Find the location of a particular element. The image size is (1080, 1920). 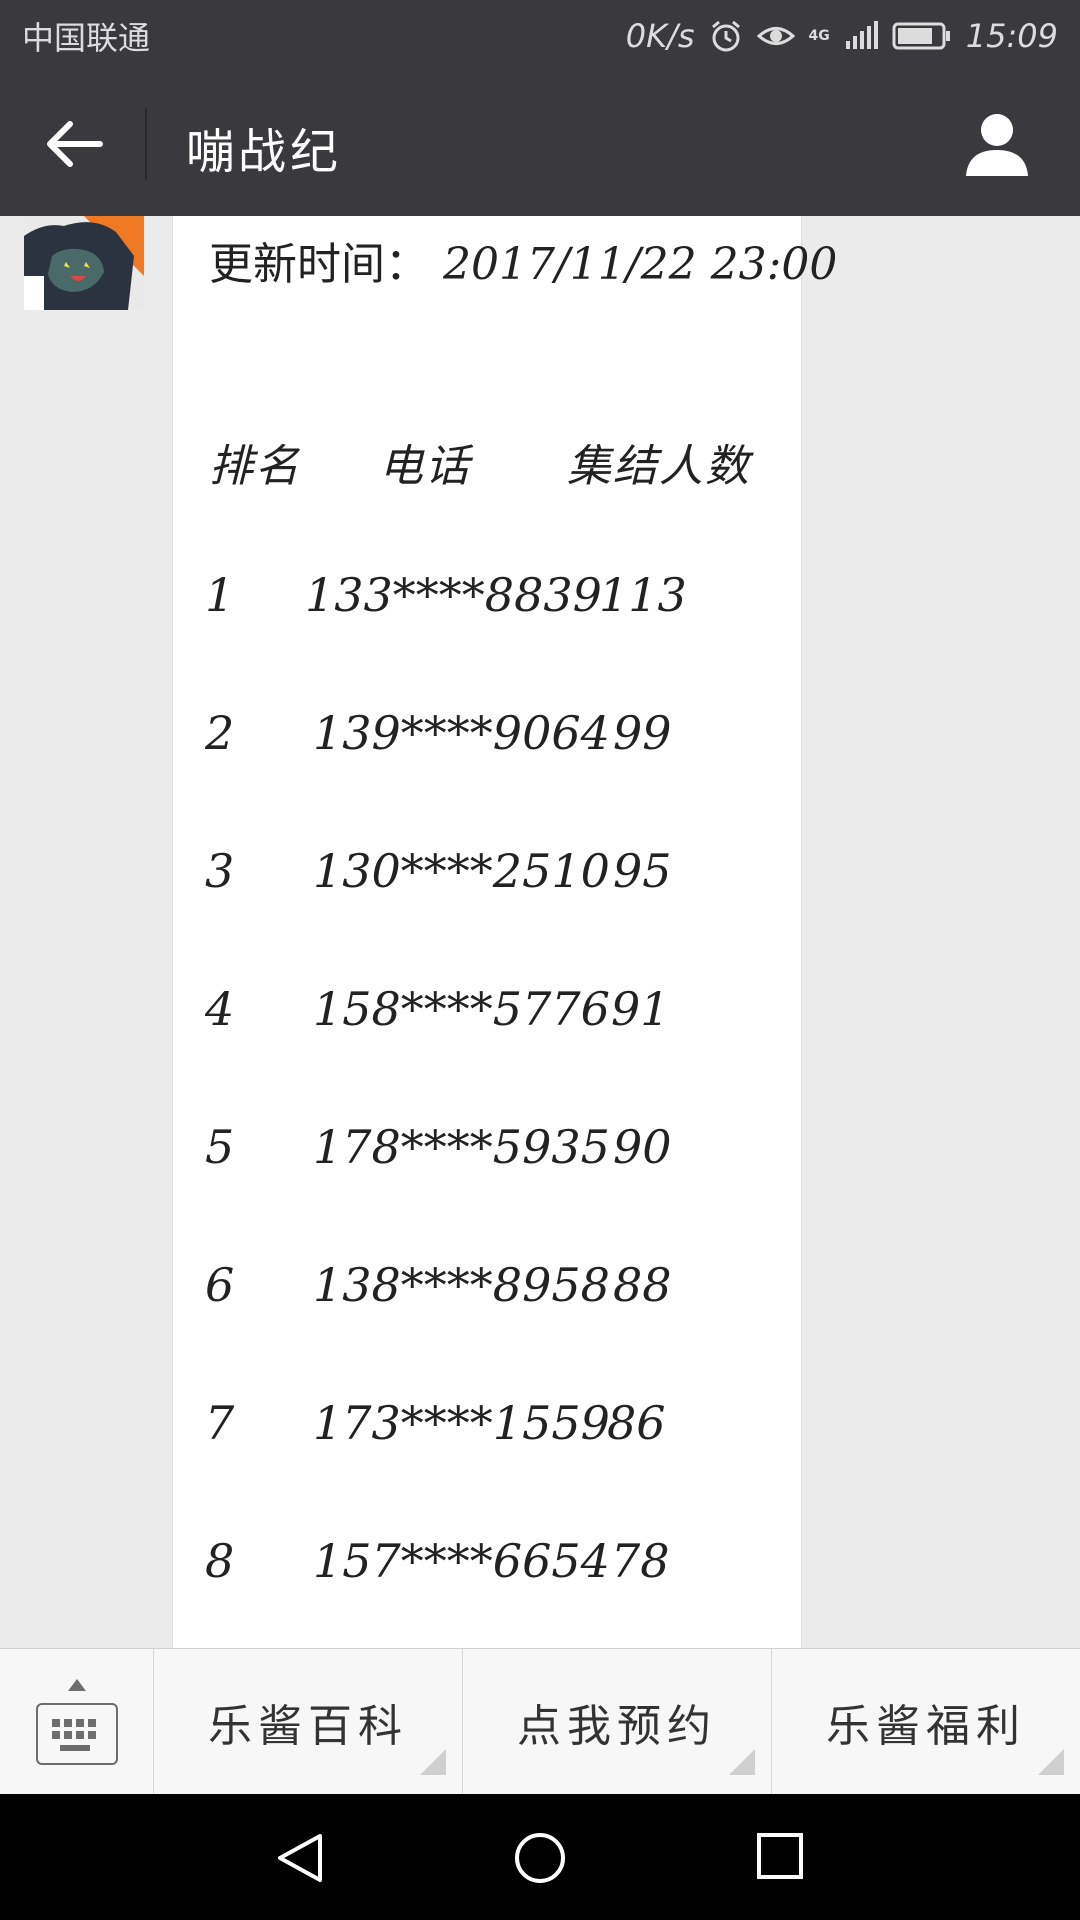

rank-cell: 4 is located at coordinates (220, 1009).